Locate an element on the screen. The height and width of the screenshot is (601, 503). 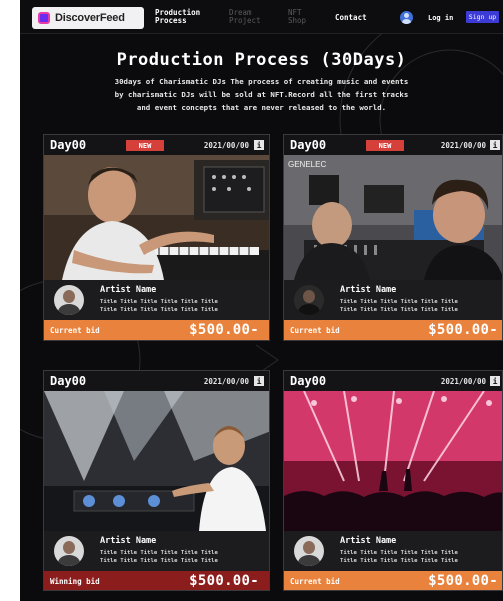
logo: DiscoverFeed is located at coordinates (88, 18).